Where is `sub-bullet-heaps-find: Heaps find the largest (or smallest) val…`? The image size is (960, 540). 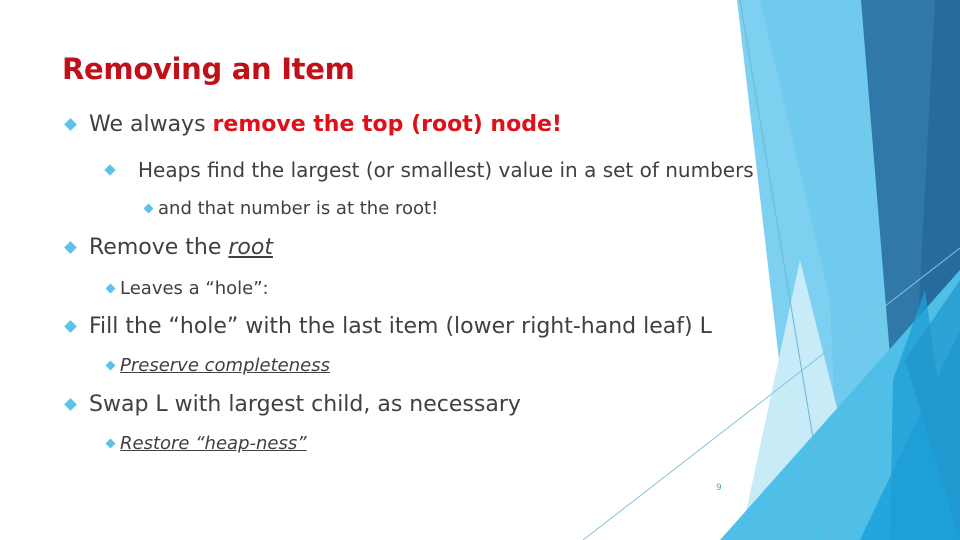
sub-bullet-heaps-find: Heaps find the largest (or smallest) val… is located at coordinates (429, 170).